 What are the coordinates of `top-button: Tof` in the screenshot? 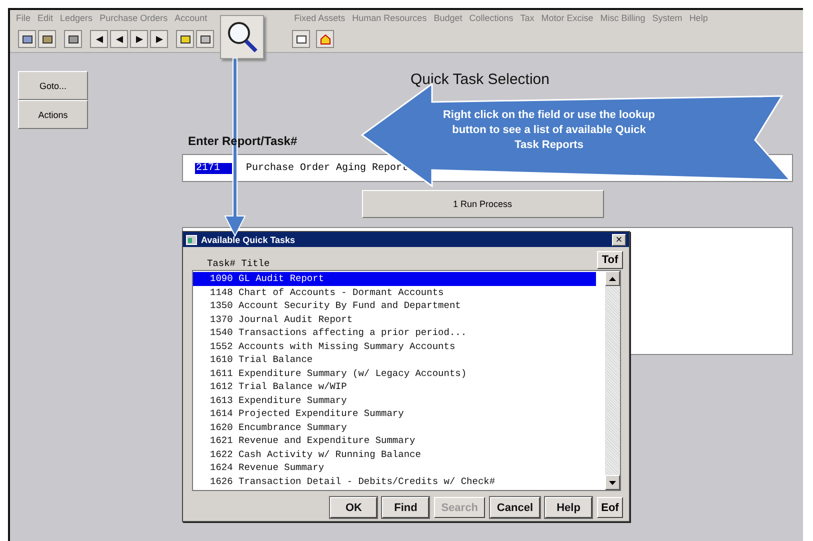 It's located at (610, 260).